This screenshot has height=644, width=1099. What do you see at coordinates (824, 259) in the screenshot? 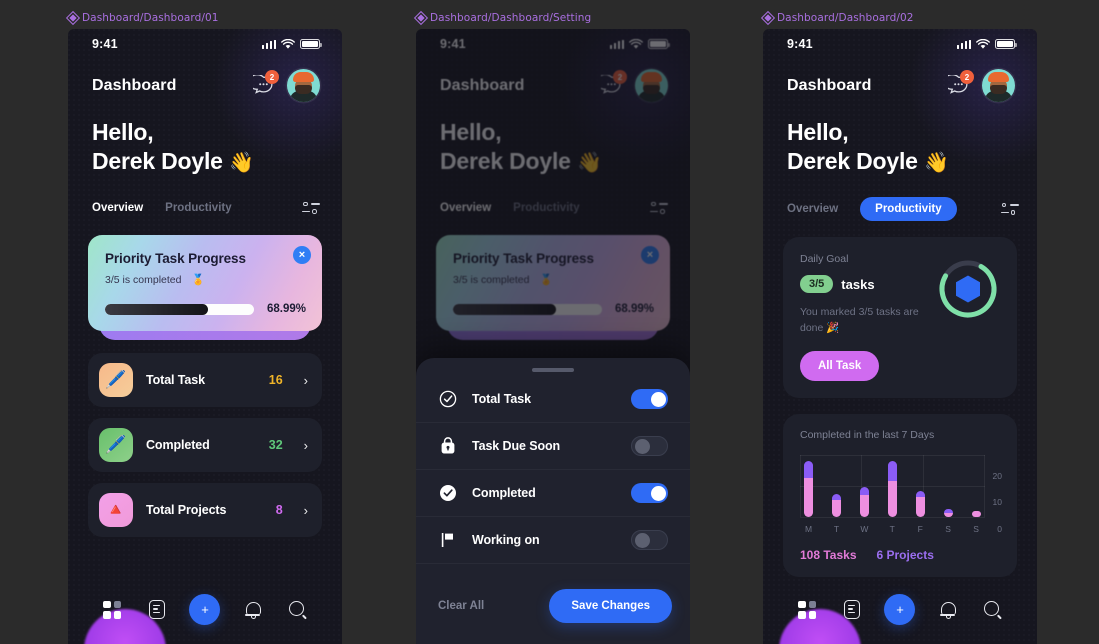
I see `daily-goal-kicker: Daily Goal` at bounding box center [824, 259].